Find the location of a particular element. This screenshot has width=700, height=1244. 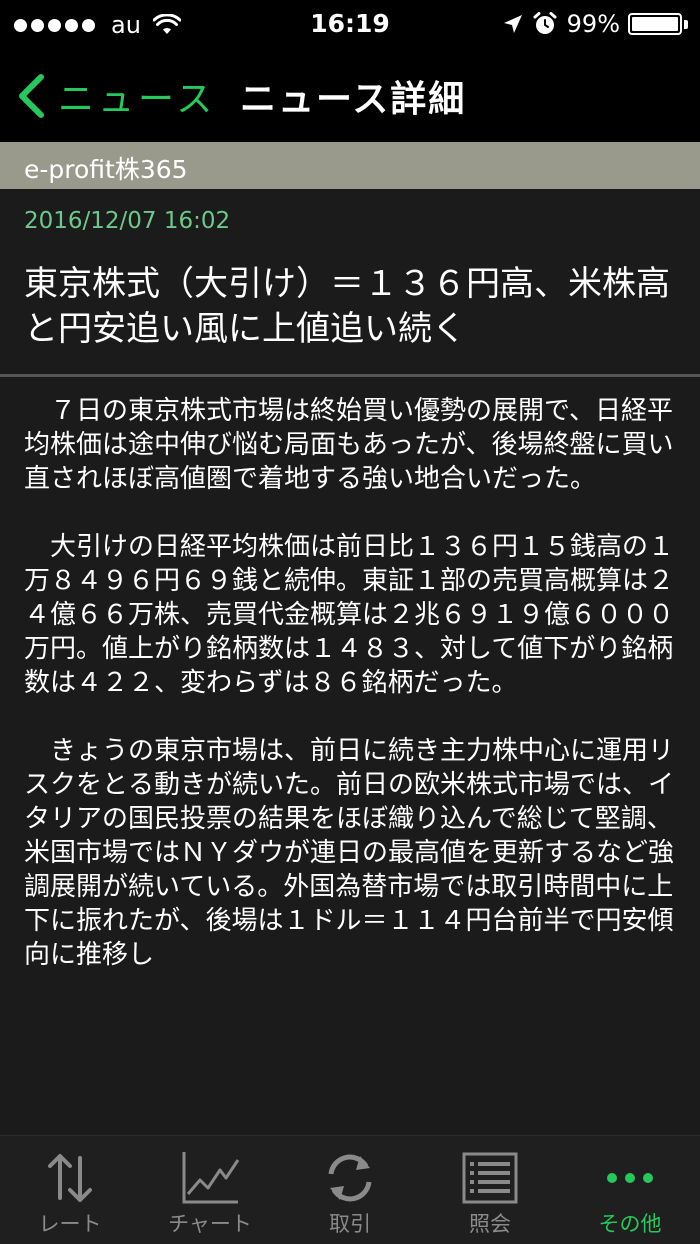

back-button-label: ニュース is located at coordinates (137, 99).